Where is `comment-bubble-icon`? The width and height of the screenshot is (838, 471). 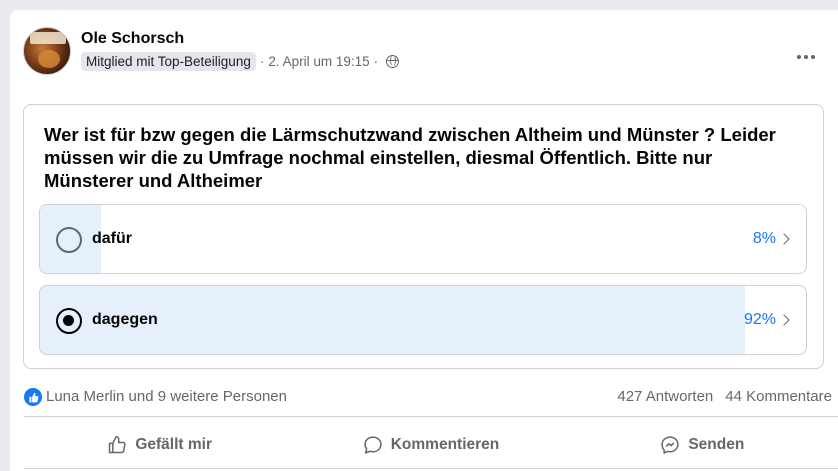 comment-bubble-icon is located at coordinates (373, 445).